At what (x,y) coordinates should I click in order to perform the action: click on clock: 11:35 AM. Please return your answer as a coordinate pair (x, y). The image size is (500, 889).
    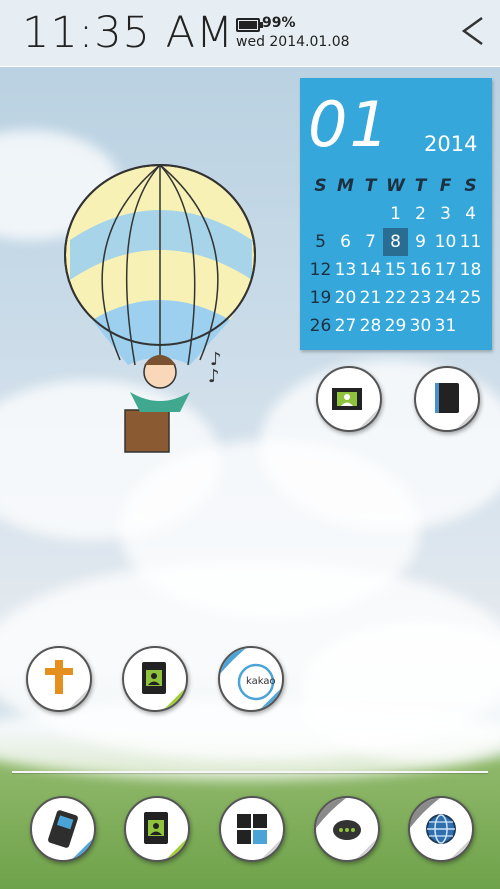
    Looking at the image, I should click on (128, 33).